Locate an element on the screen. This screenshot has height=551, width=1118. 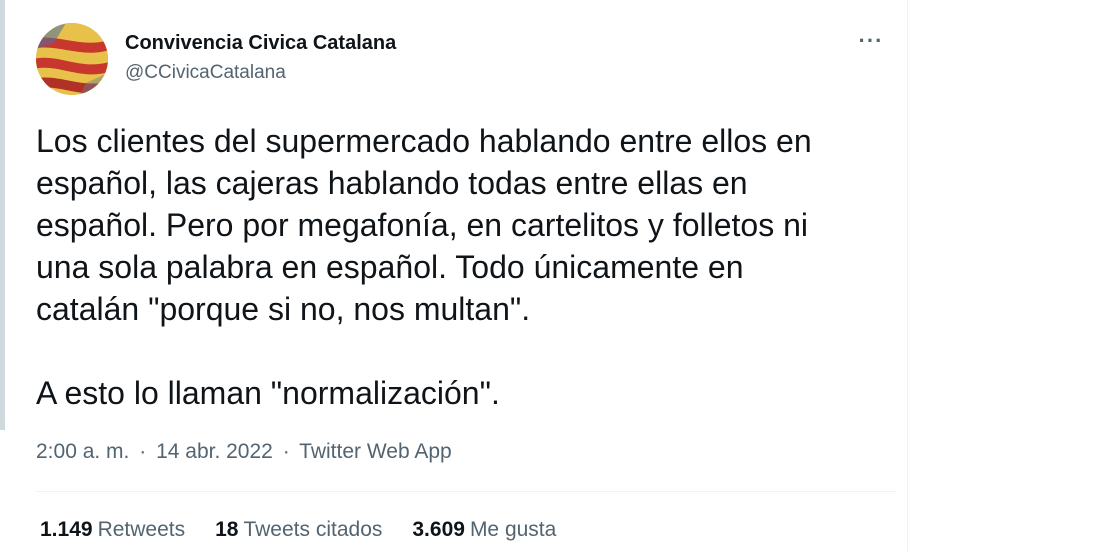
likes-stat: 3.609 Me gusta is located at coordinates (484, 530).